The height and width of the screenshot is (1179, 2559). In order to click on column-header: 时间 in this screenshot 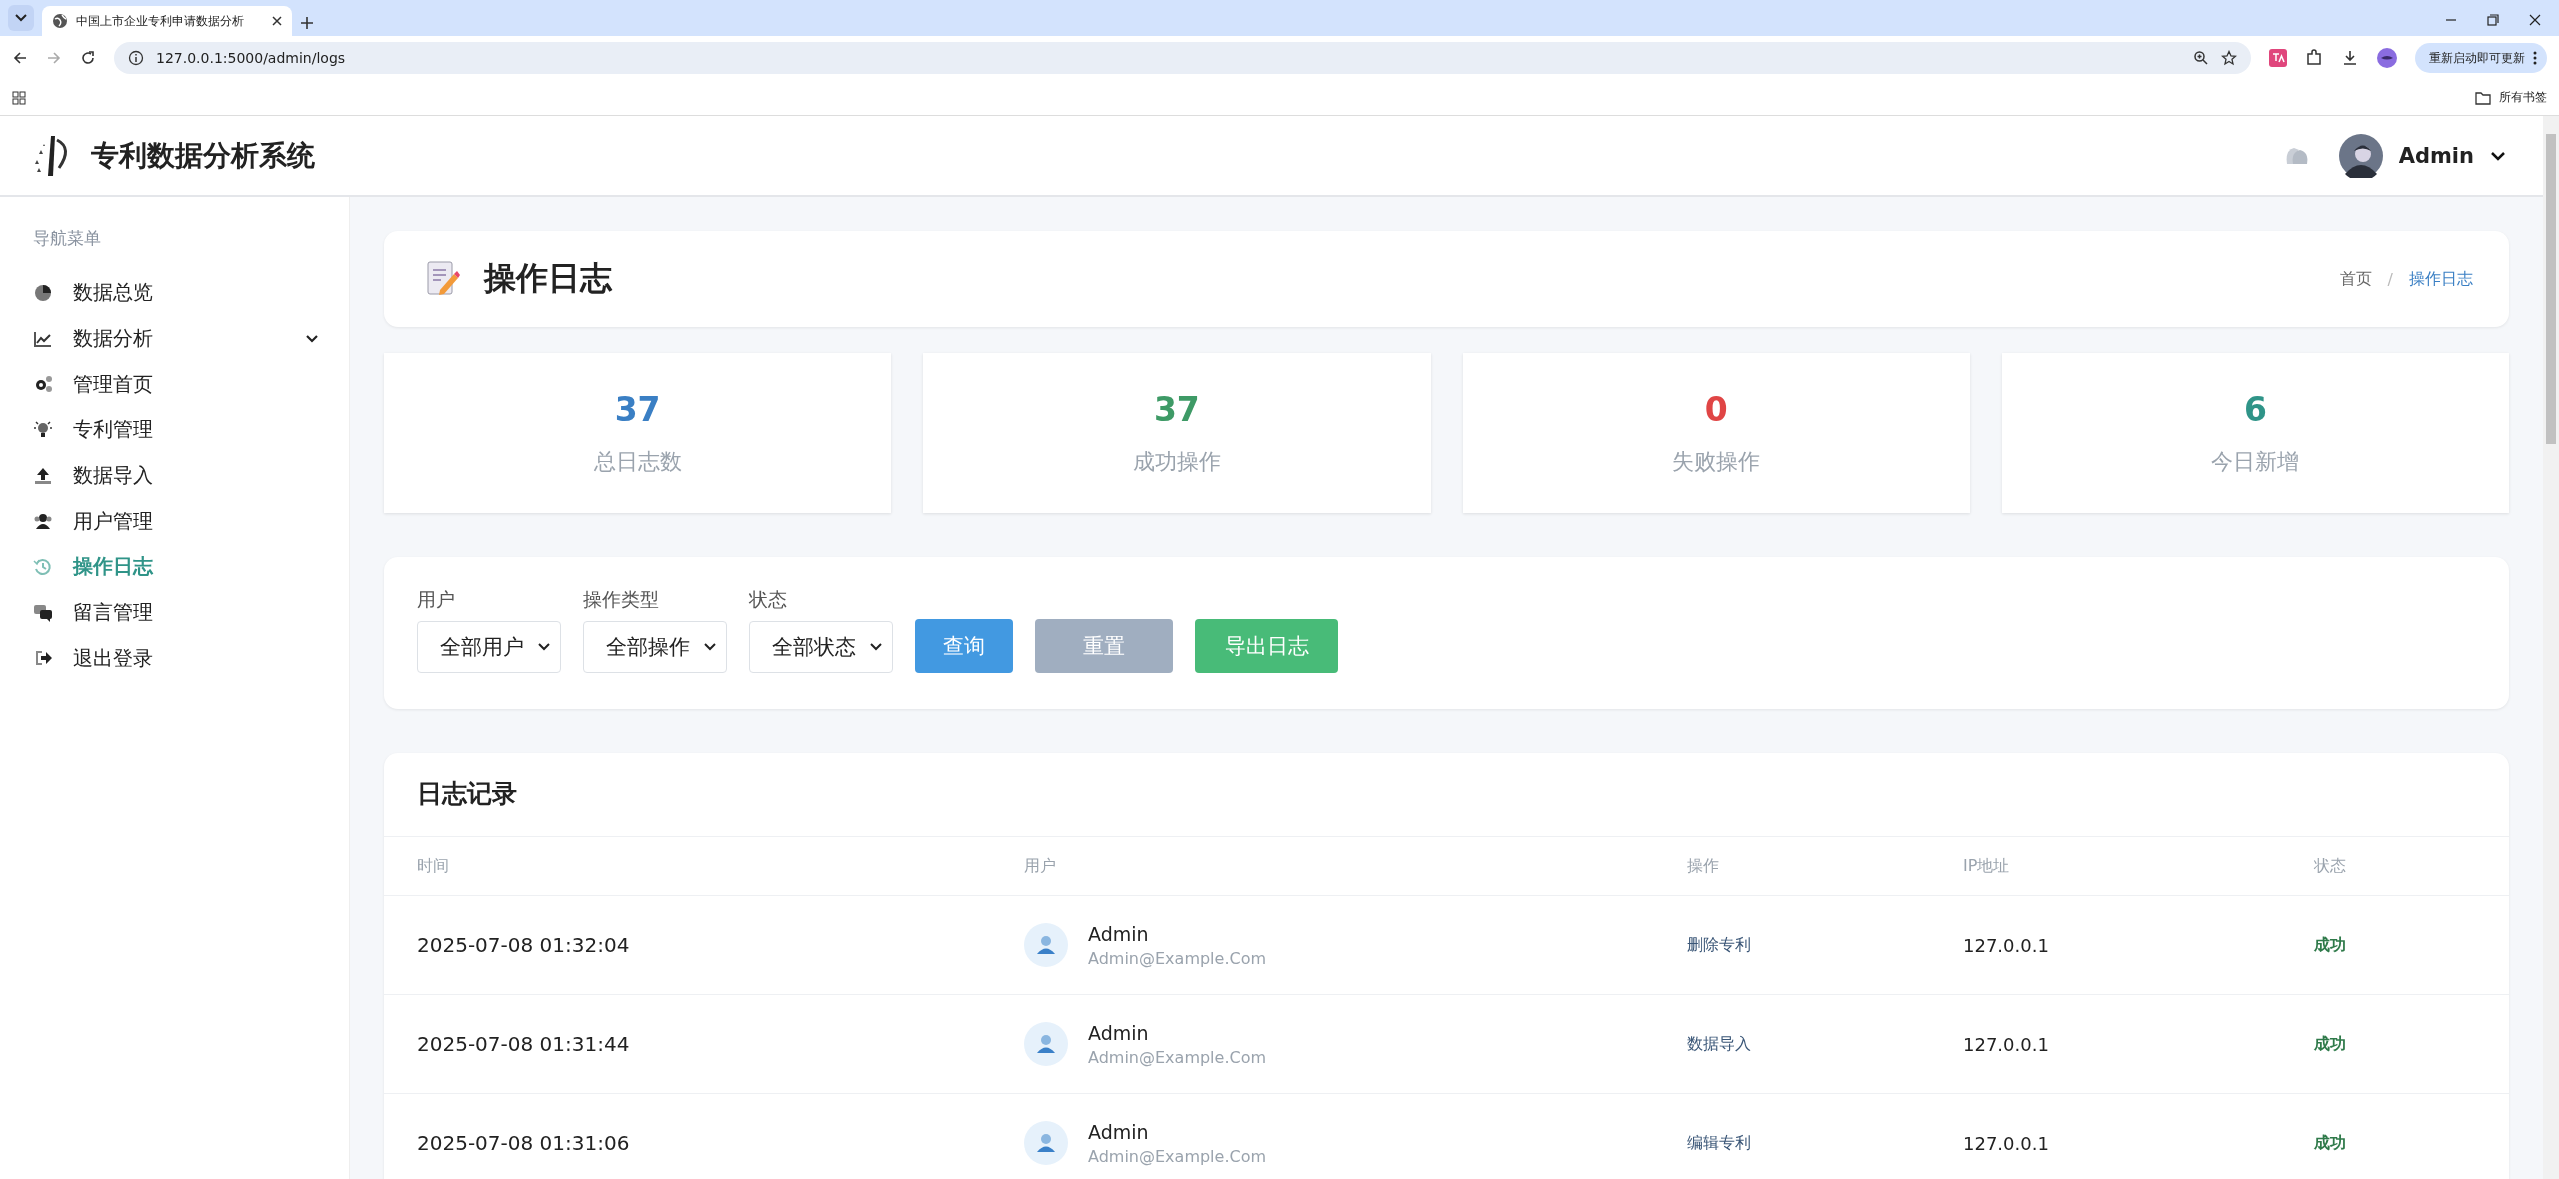, I will do `click(433, 866)`.